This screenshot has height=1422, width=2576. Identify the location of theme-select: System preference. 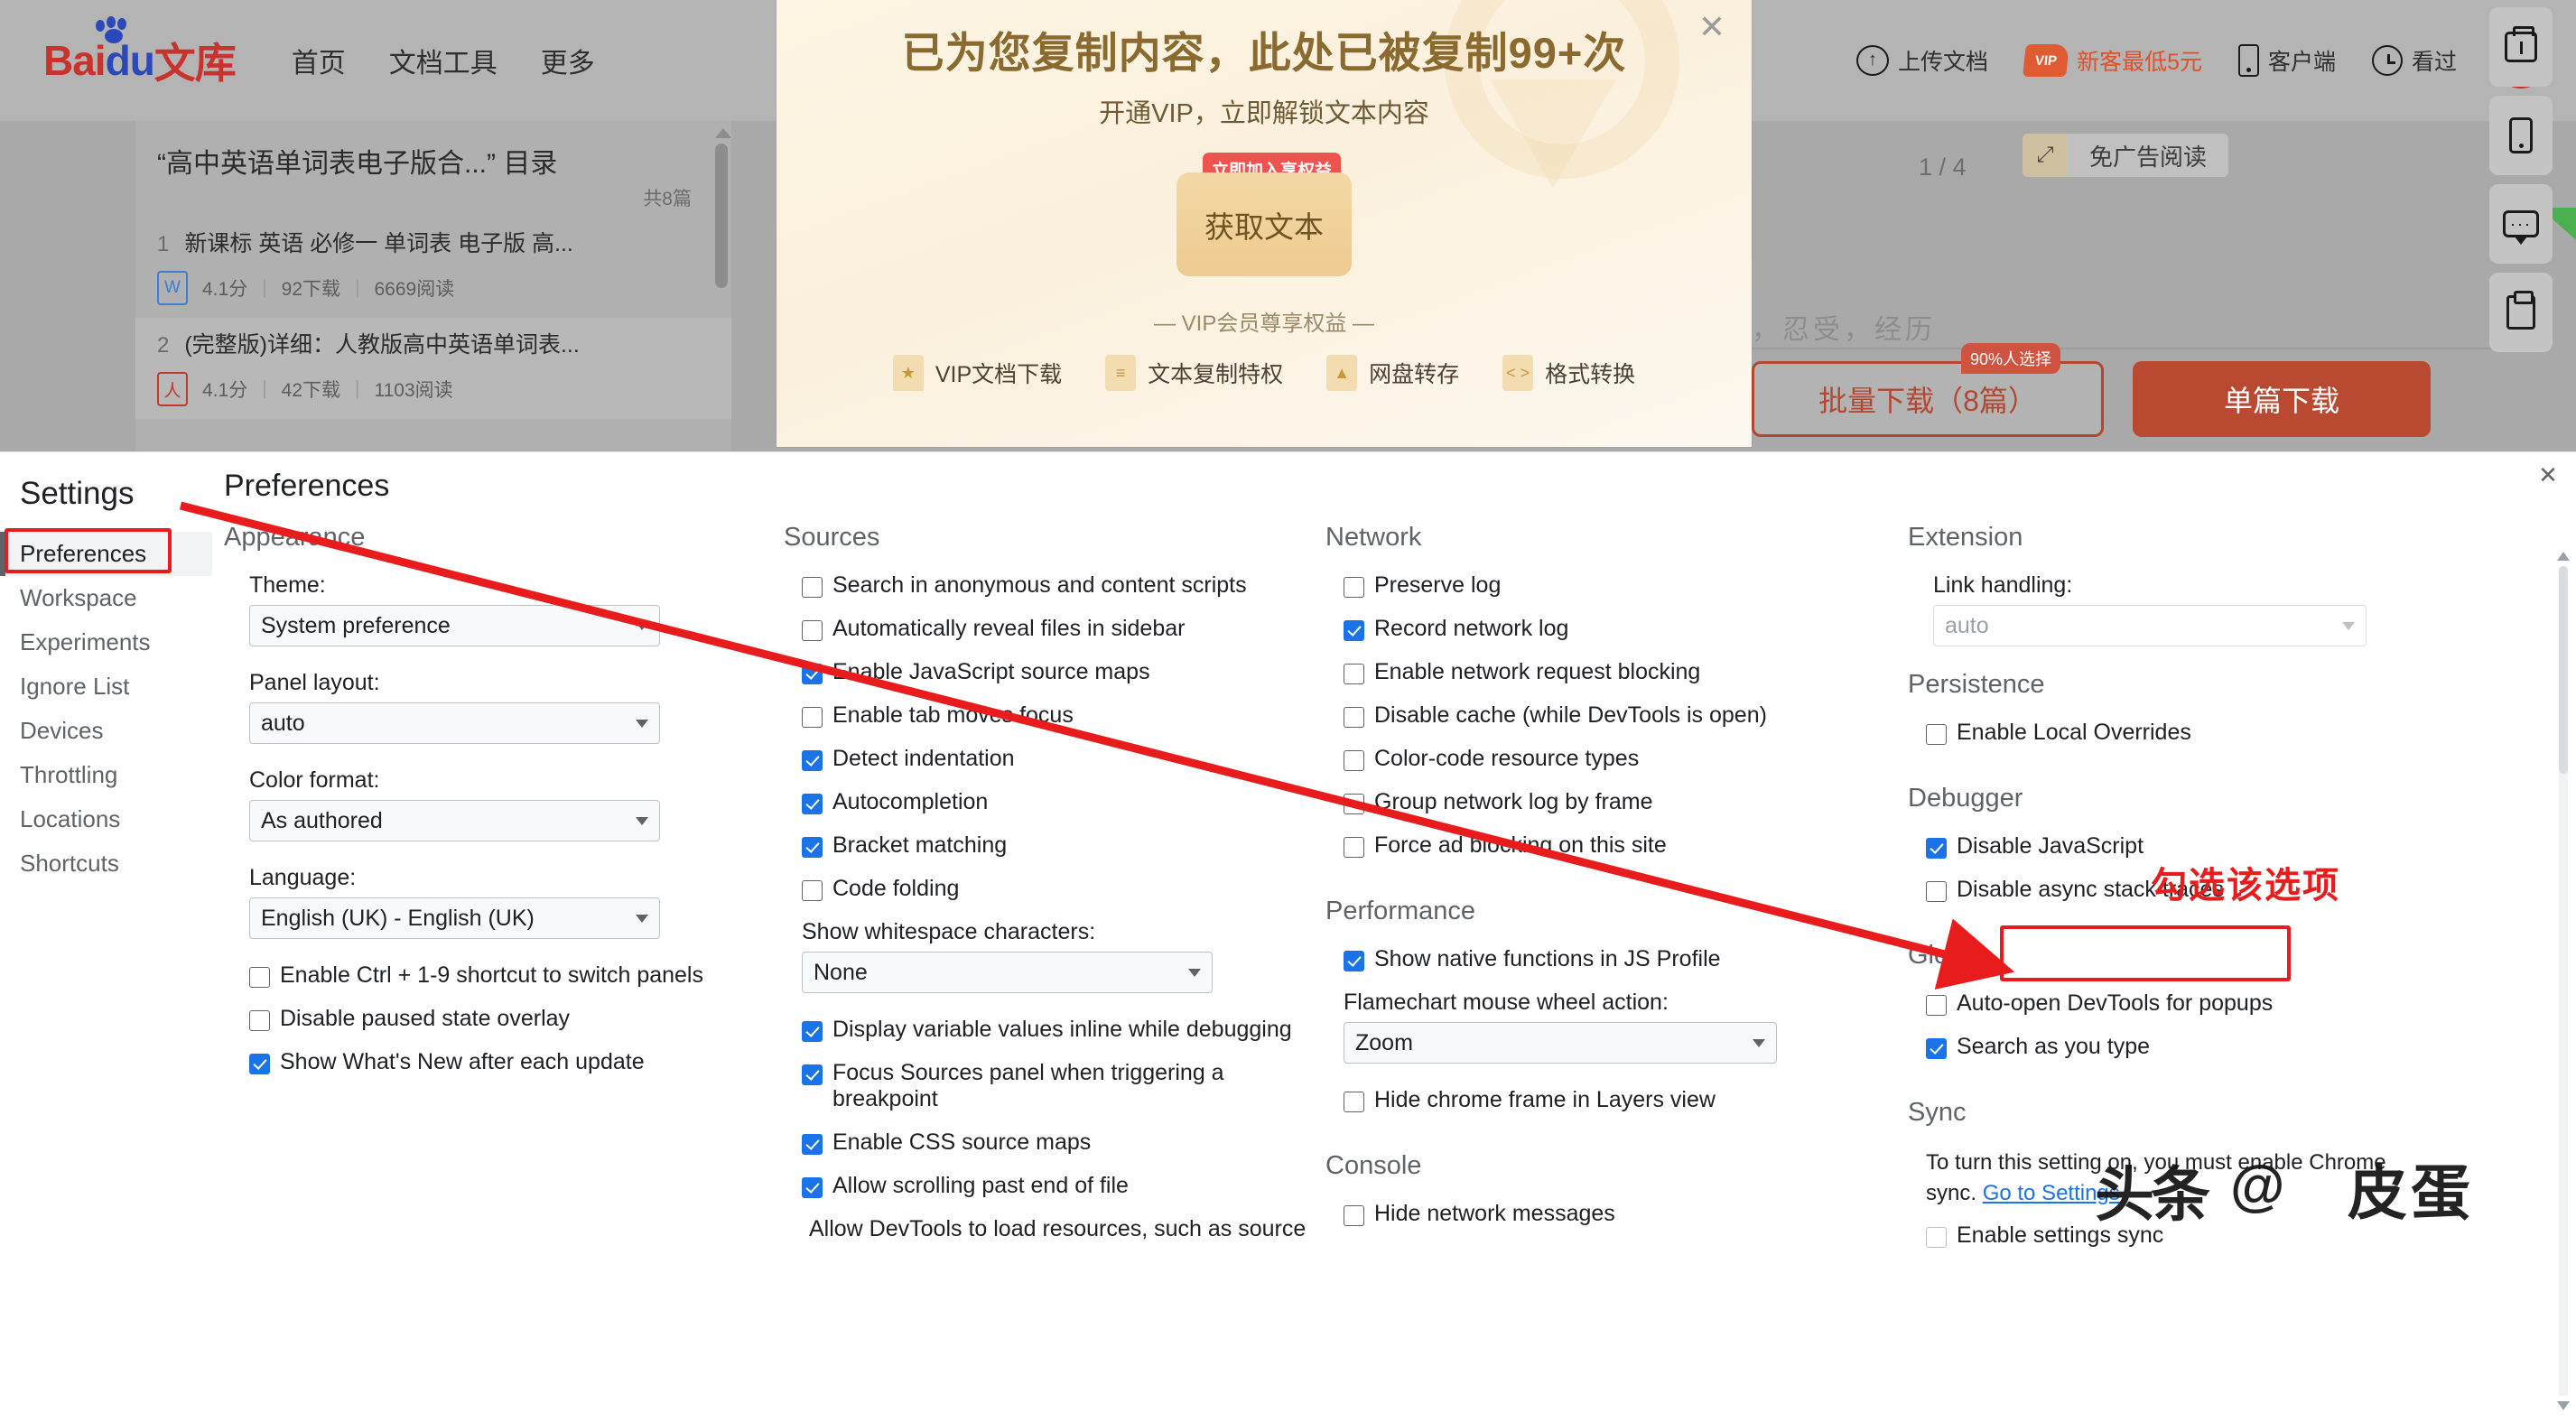
(454, 625).